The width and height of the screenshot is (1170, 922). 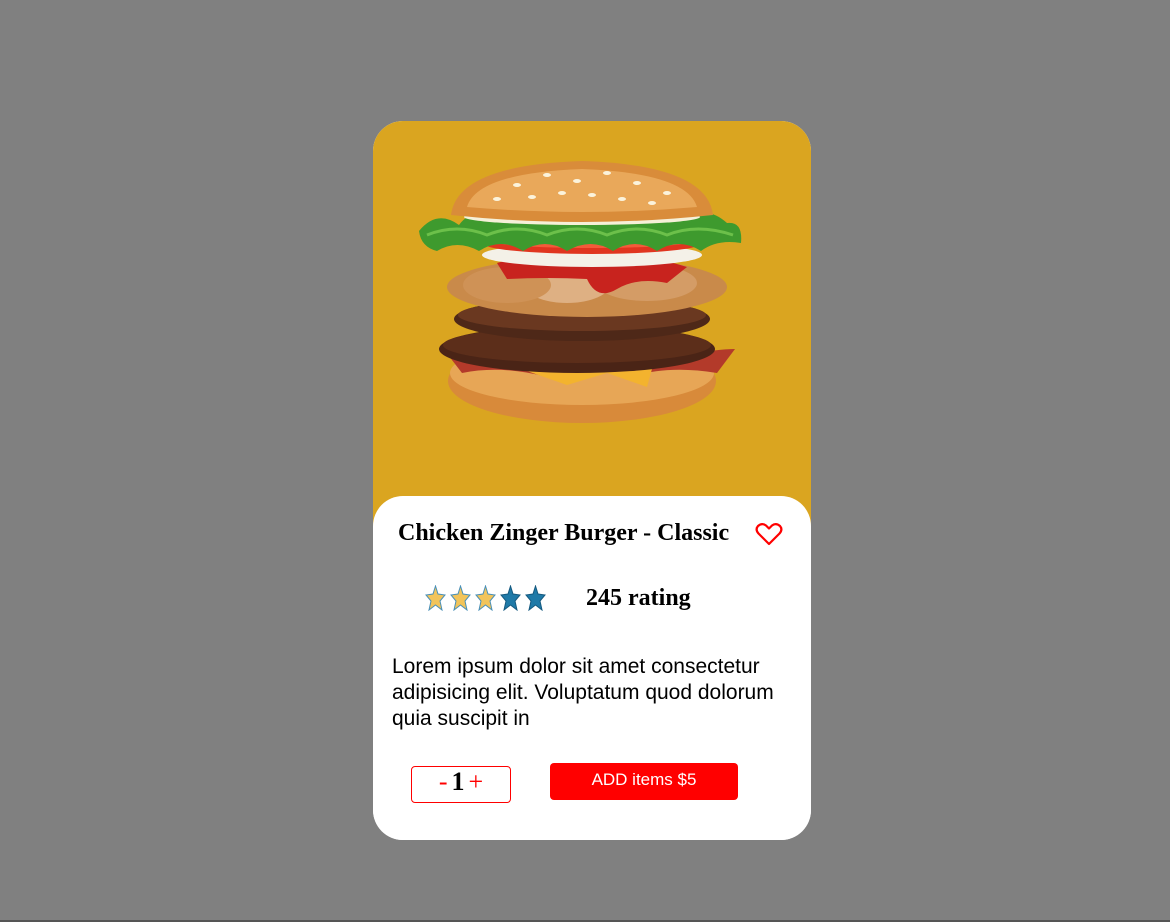 I want to click on star-rating, so click(x=485, y=598).